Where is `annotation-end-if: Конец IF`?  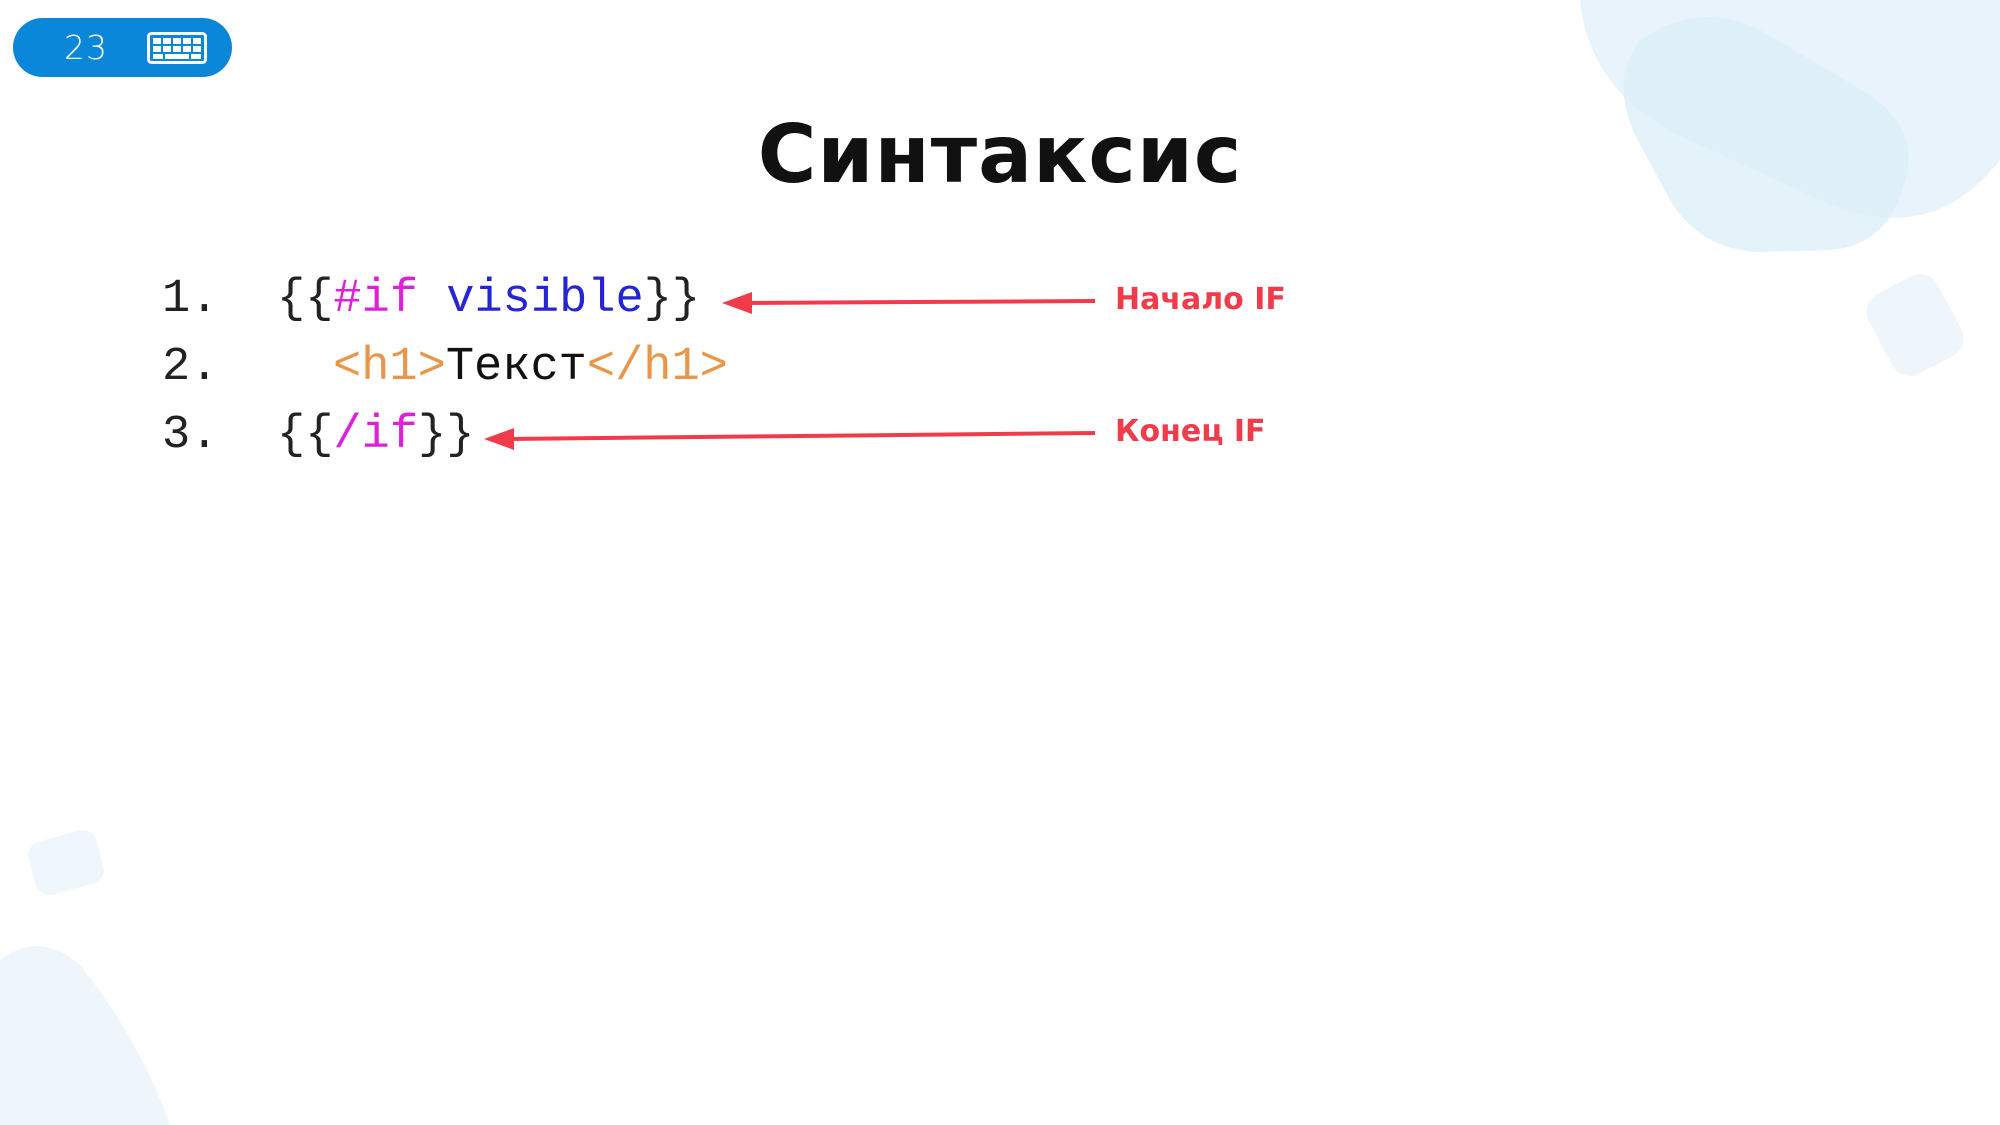 annotation-end-if: Конец IF is located at coordinates (1190, 431).